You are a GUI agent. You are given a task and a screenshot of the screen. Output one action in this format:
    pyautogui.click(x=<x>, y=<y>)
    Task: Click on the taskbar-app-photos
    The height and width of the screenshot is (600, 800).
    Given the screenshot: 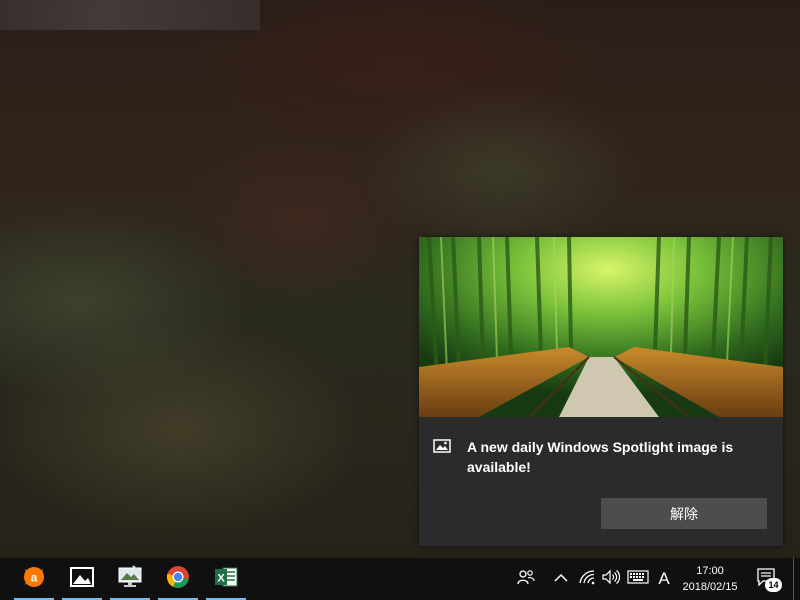 What is the action you would take?
    pyautogui.click(x=82, y=579)
    